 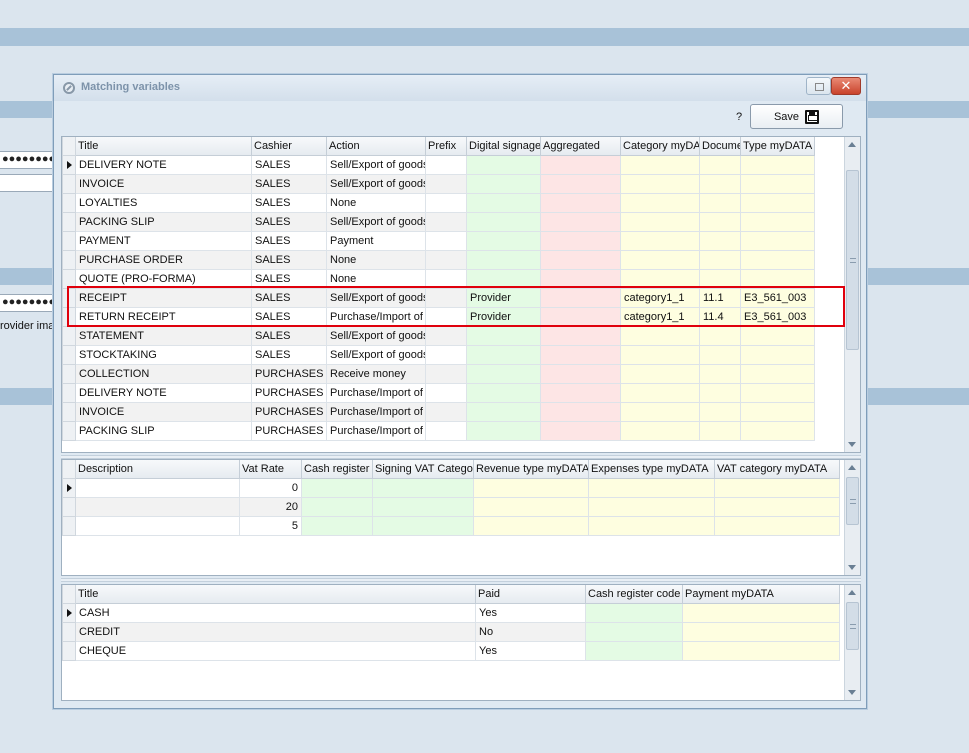 What do you see at coordinates (634, 612) in the screenshot?
I see `cell-cash-register-code` at bounding box center [634, 612].